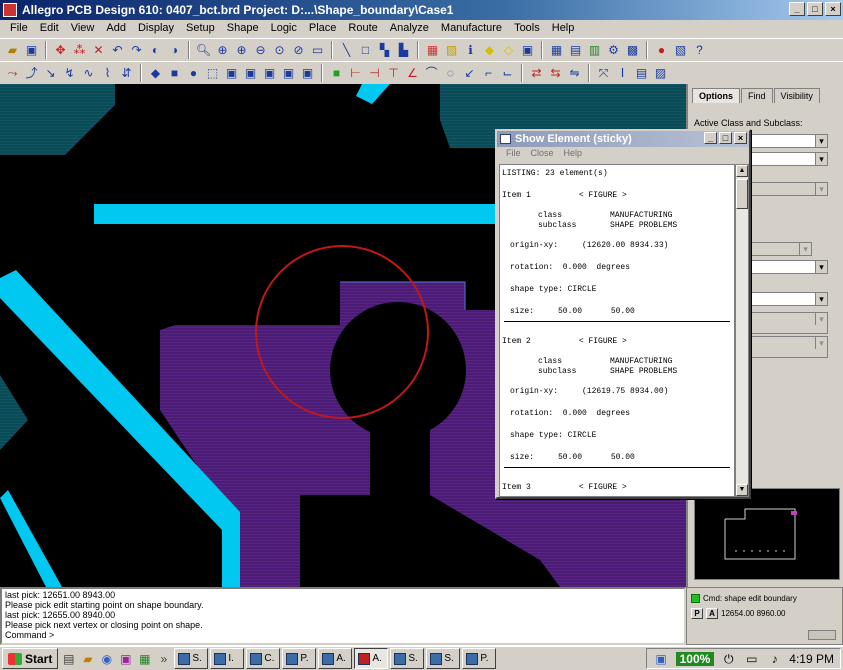 The image size is (843, 670). What do you see at coordinates (697, 613) in the screenshot?
I see `pick-button: P` at bounding box center [697, 613].